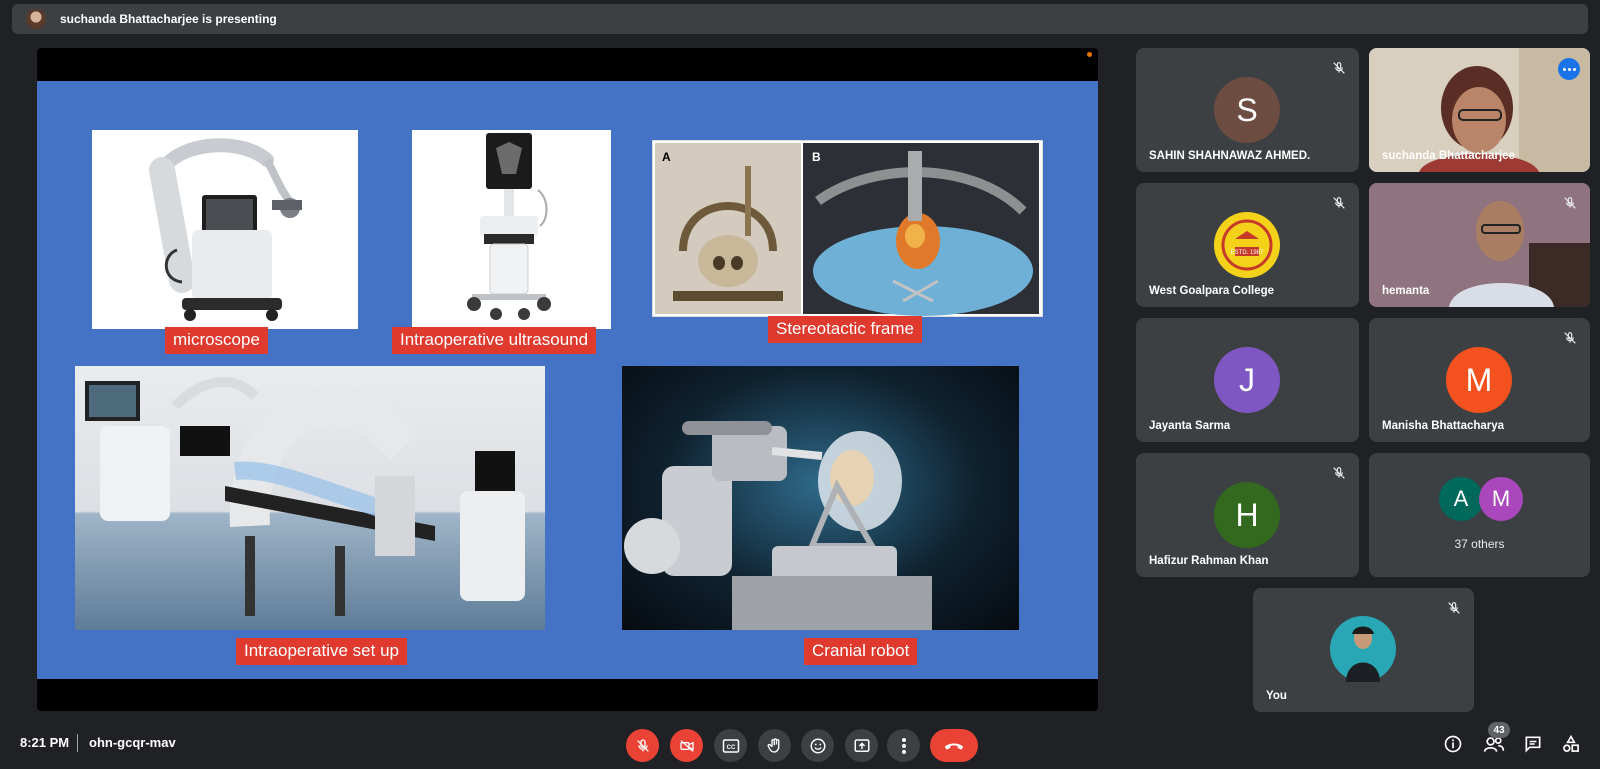 This screenshot has width=1600, height=769. What do you see at coordinates (1569, 69) in the screenshot?
I see `speaking-indicator-icon` at bounding box center [1569, 69].